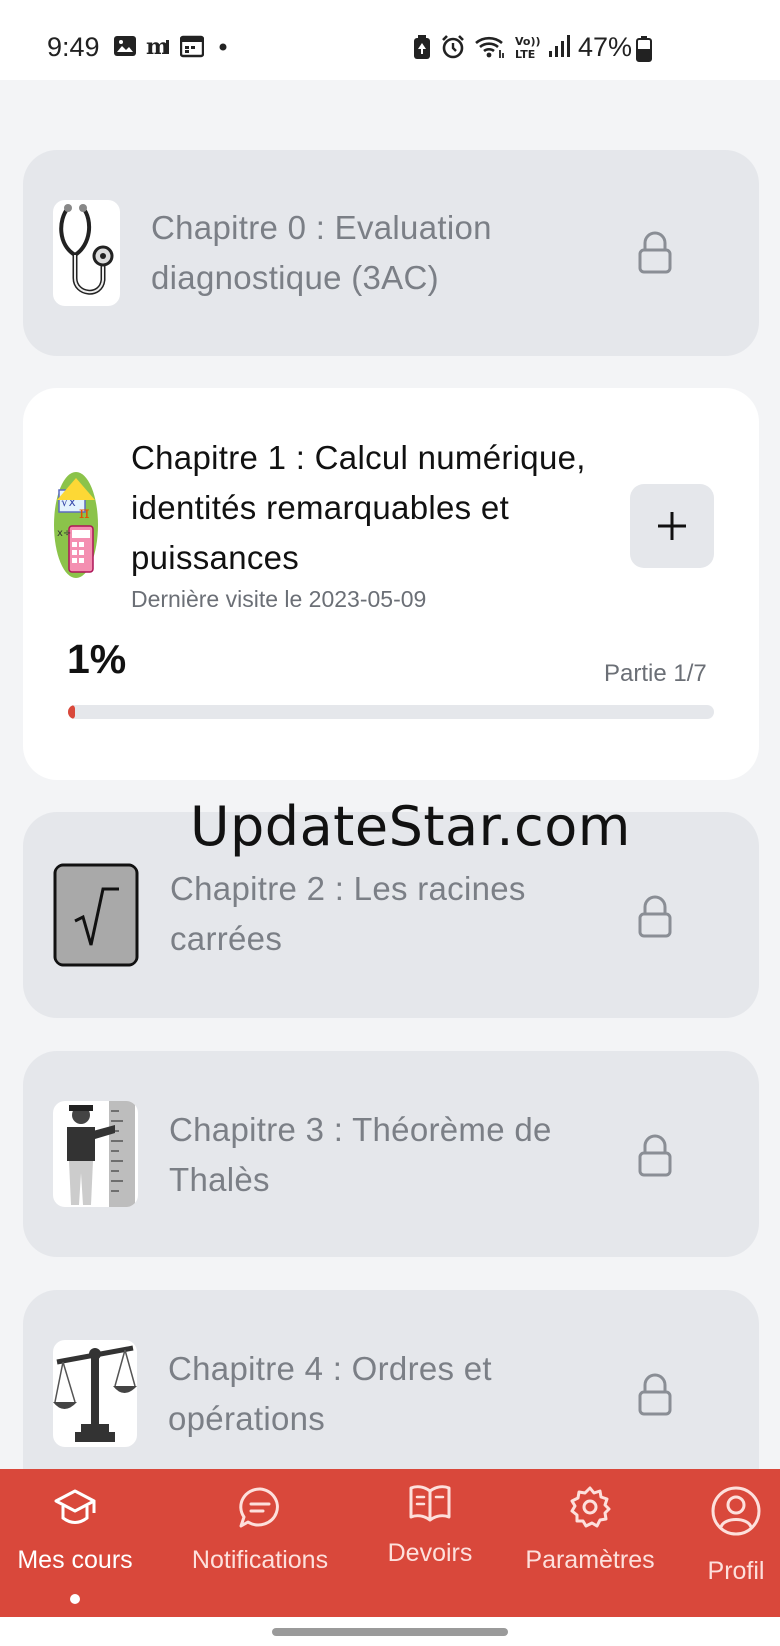 Image resolution: width=780 pixels, height=1646 pixels. What do you see at coordinates (736, 1571) in the screenshot?
I see `nav-label: Profil` at bounding box center [736, 1571].